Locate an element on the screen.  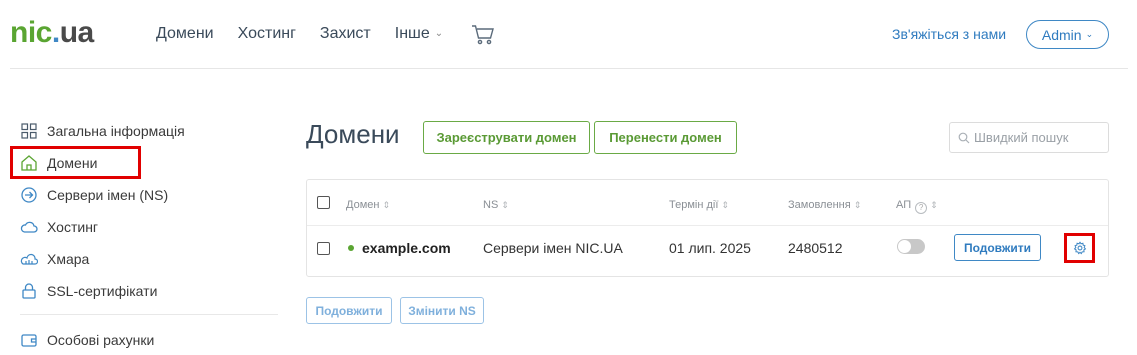
sidebar-item-label: Загальна інформація is located at coordinates (116, 131).